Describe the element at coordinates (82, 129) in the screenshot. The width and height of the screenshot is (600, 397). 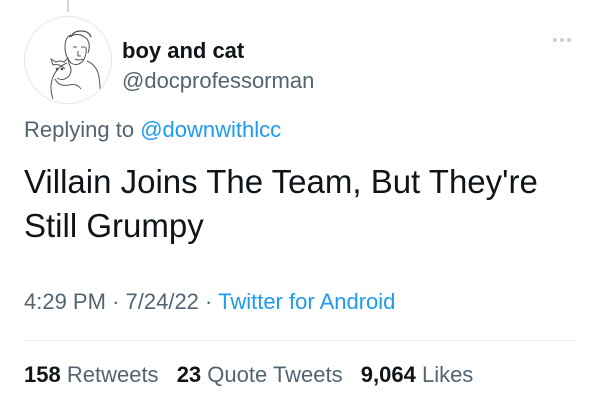
I see `replying-prefix: Replying to` at that location.